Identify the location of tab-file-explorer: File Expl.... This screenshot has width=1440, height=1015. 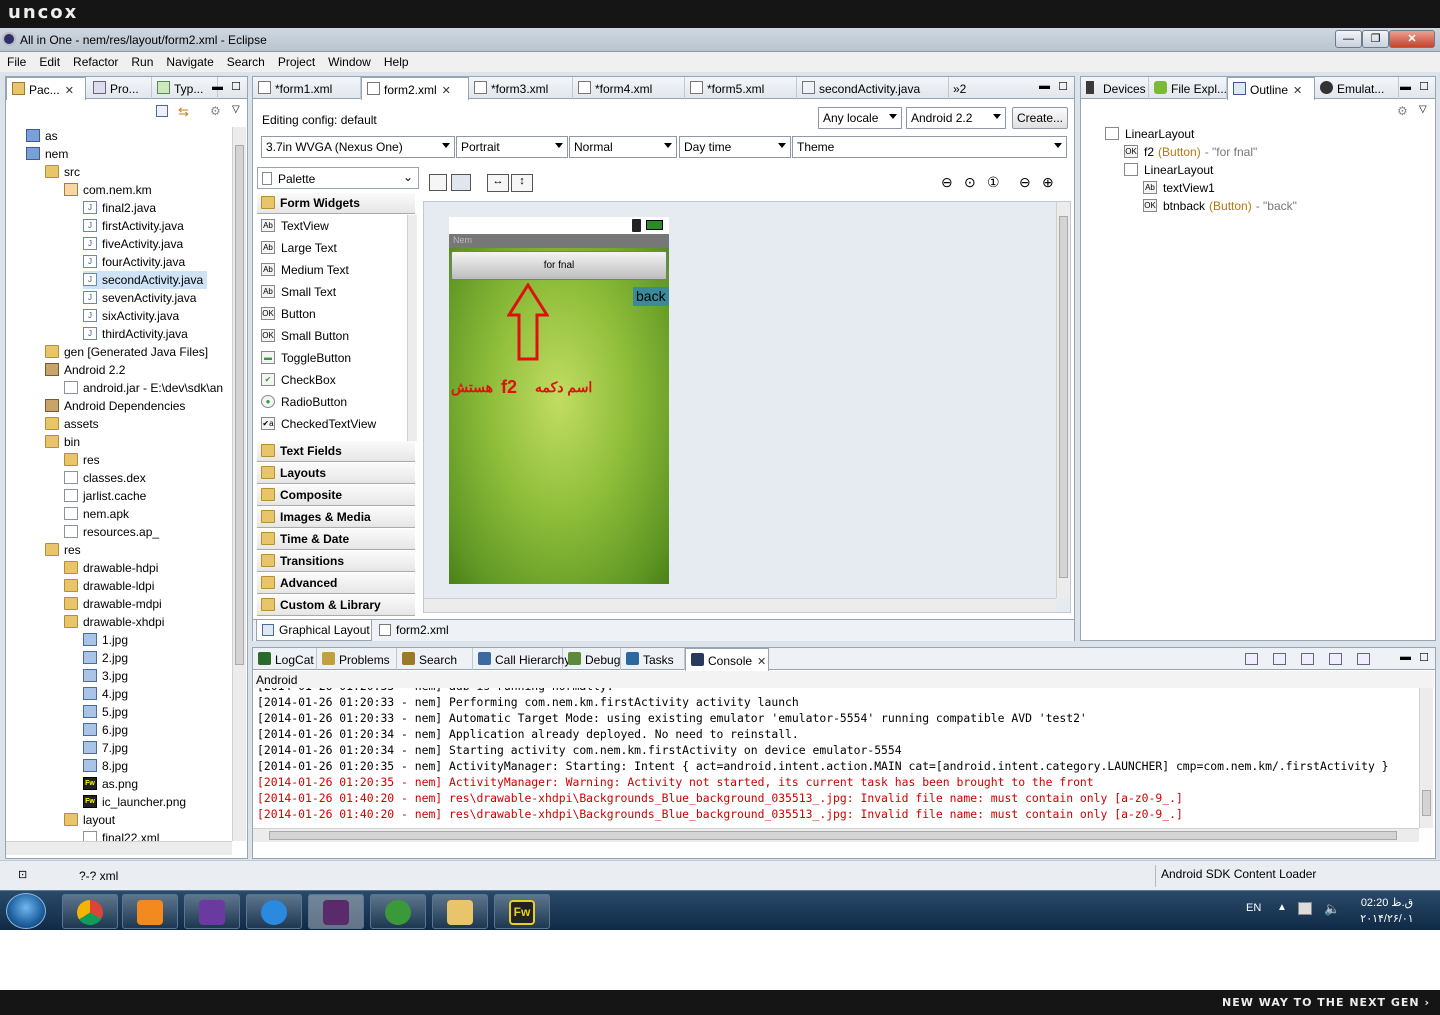
(1188, 88).